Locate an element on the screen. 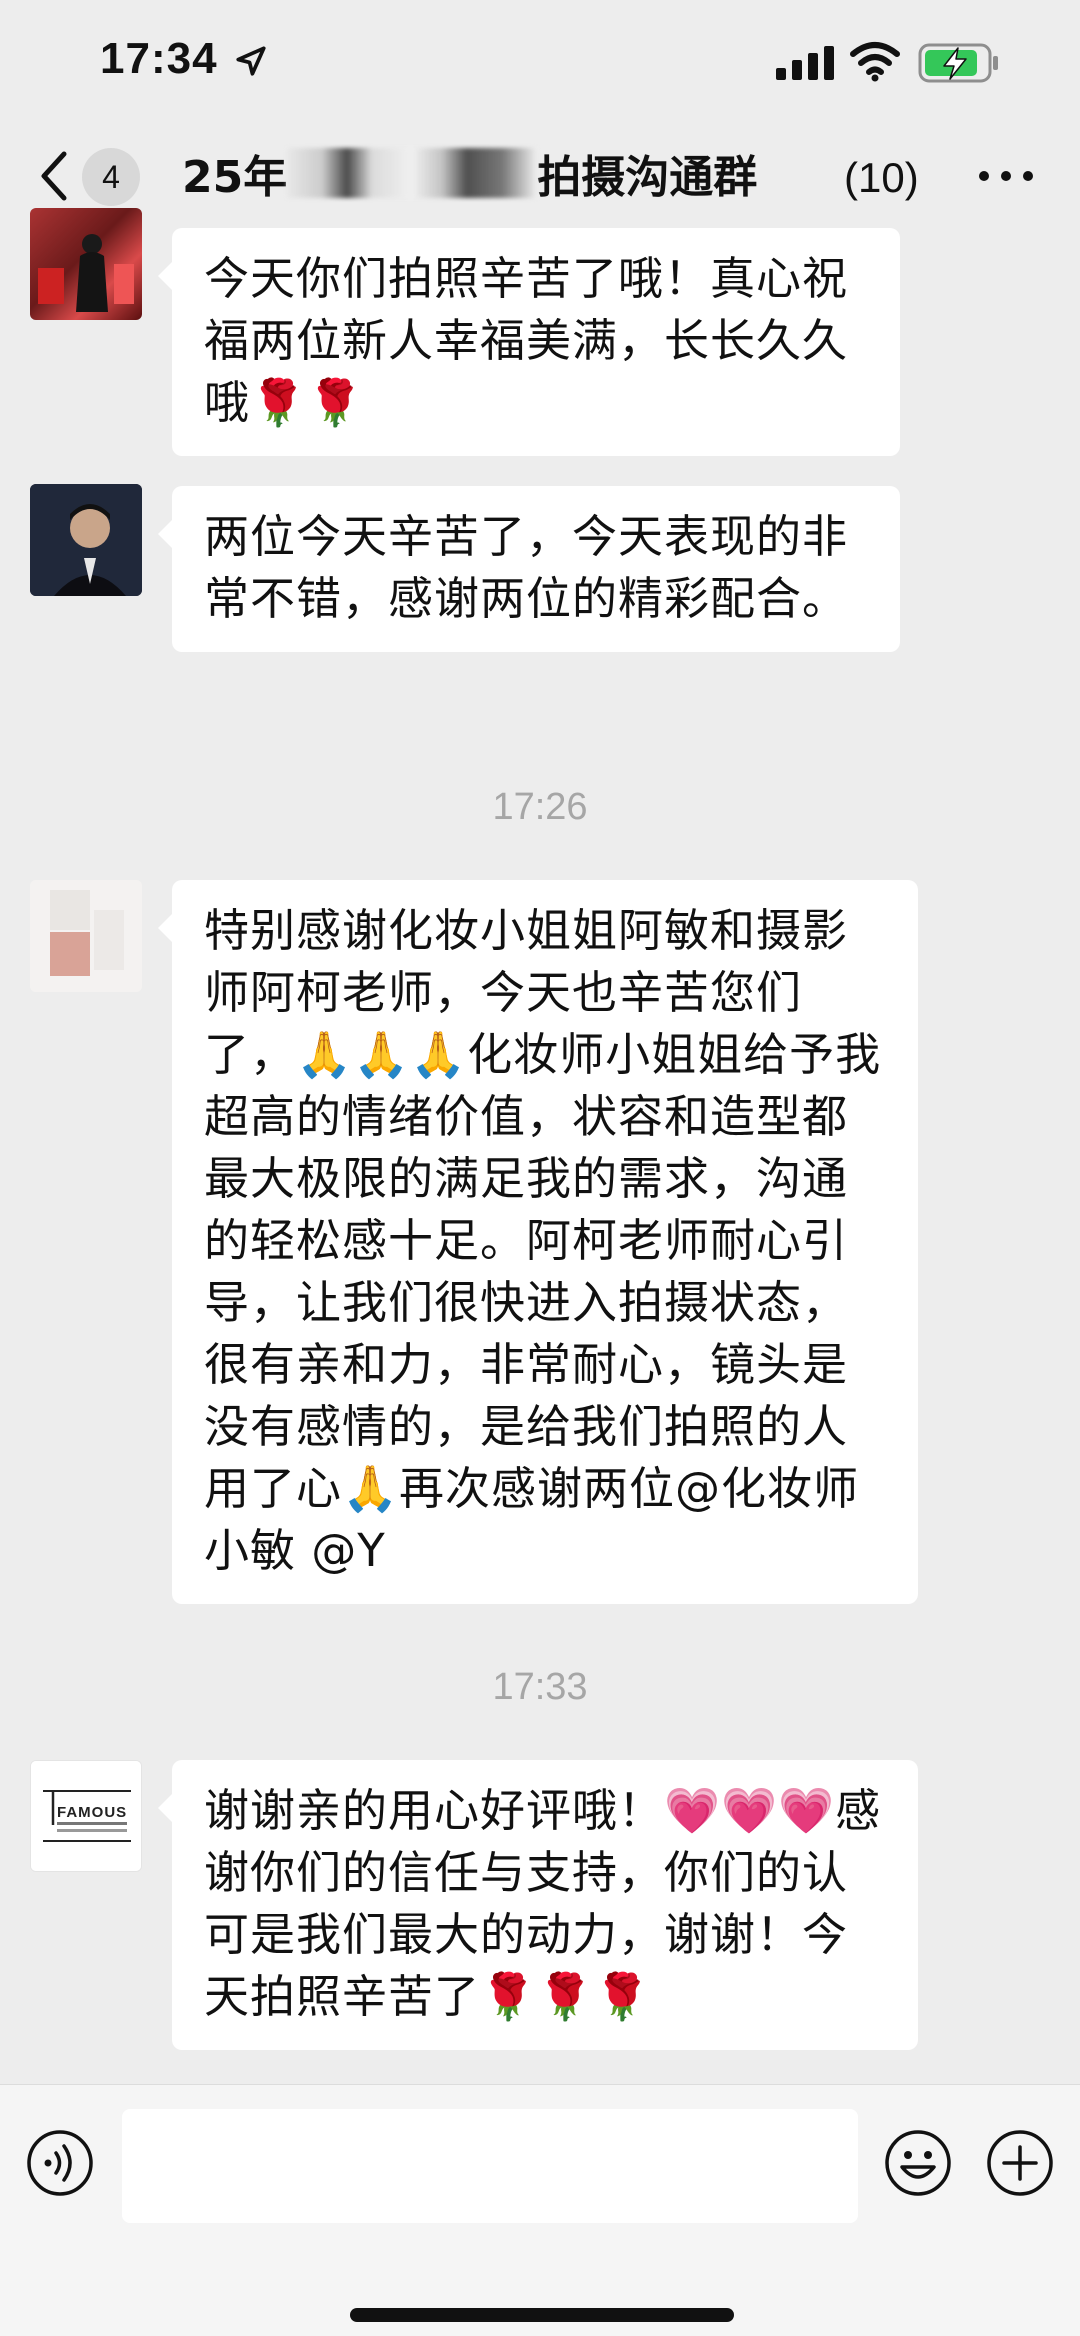  redacted-title-blur is located at coordinates (412, 173).